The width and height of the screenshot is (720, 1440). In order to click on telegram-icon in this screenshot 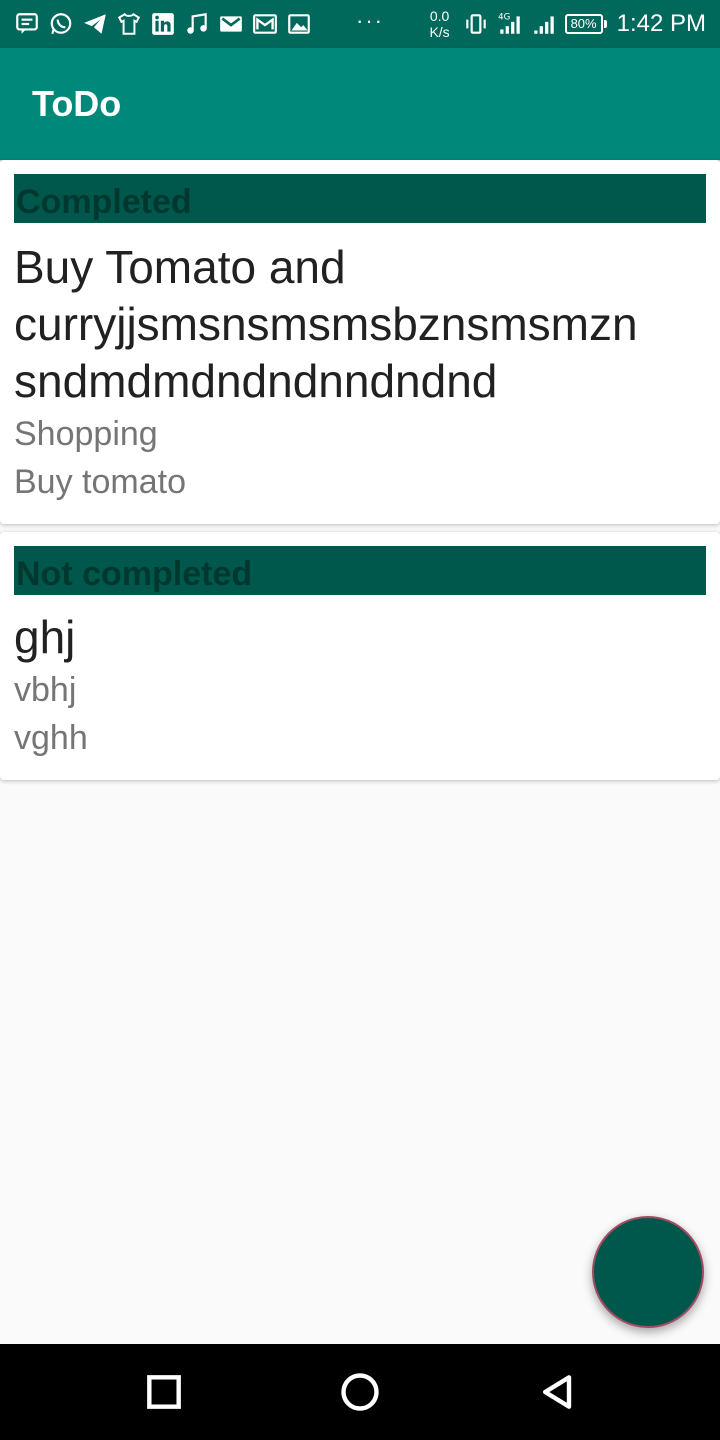, I will do `click(95, 24)`.